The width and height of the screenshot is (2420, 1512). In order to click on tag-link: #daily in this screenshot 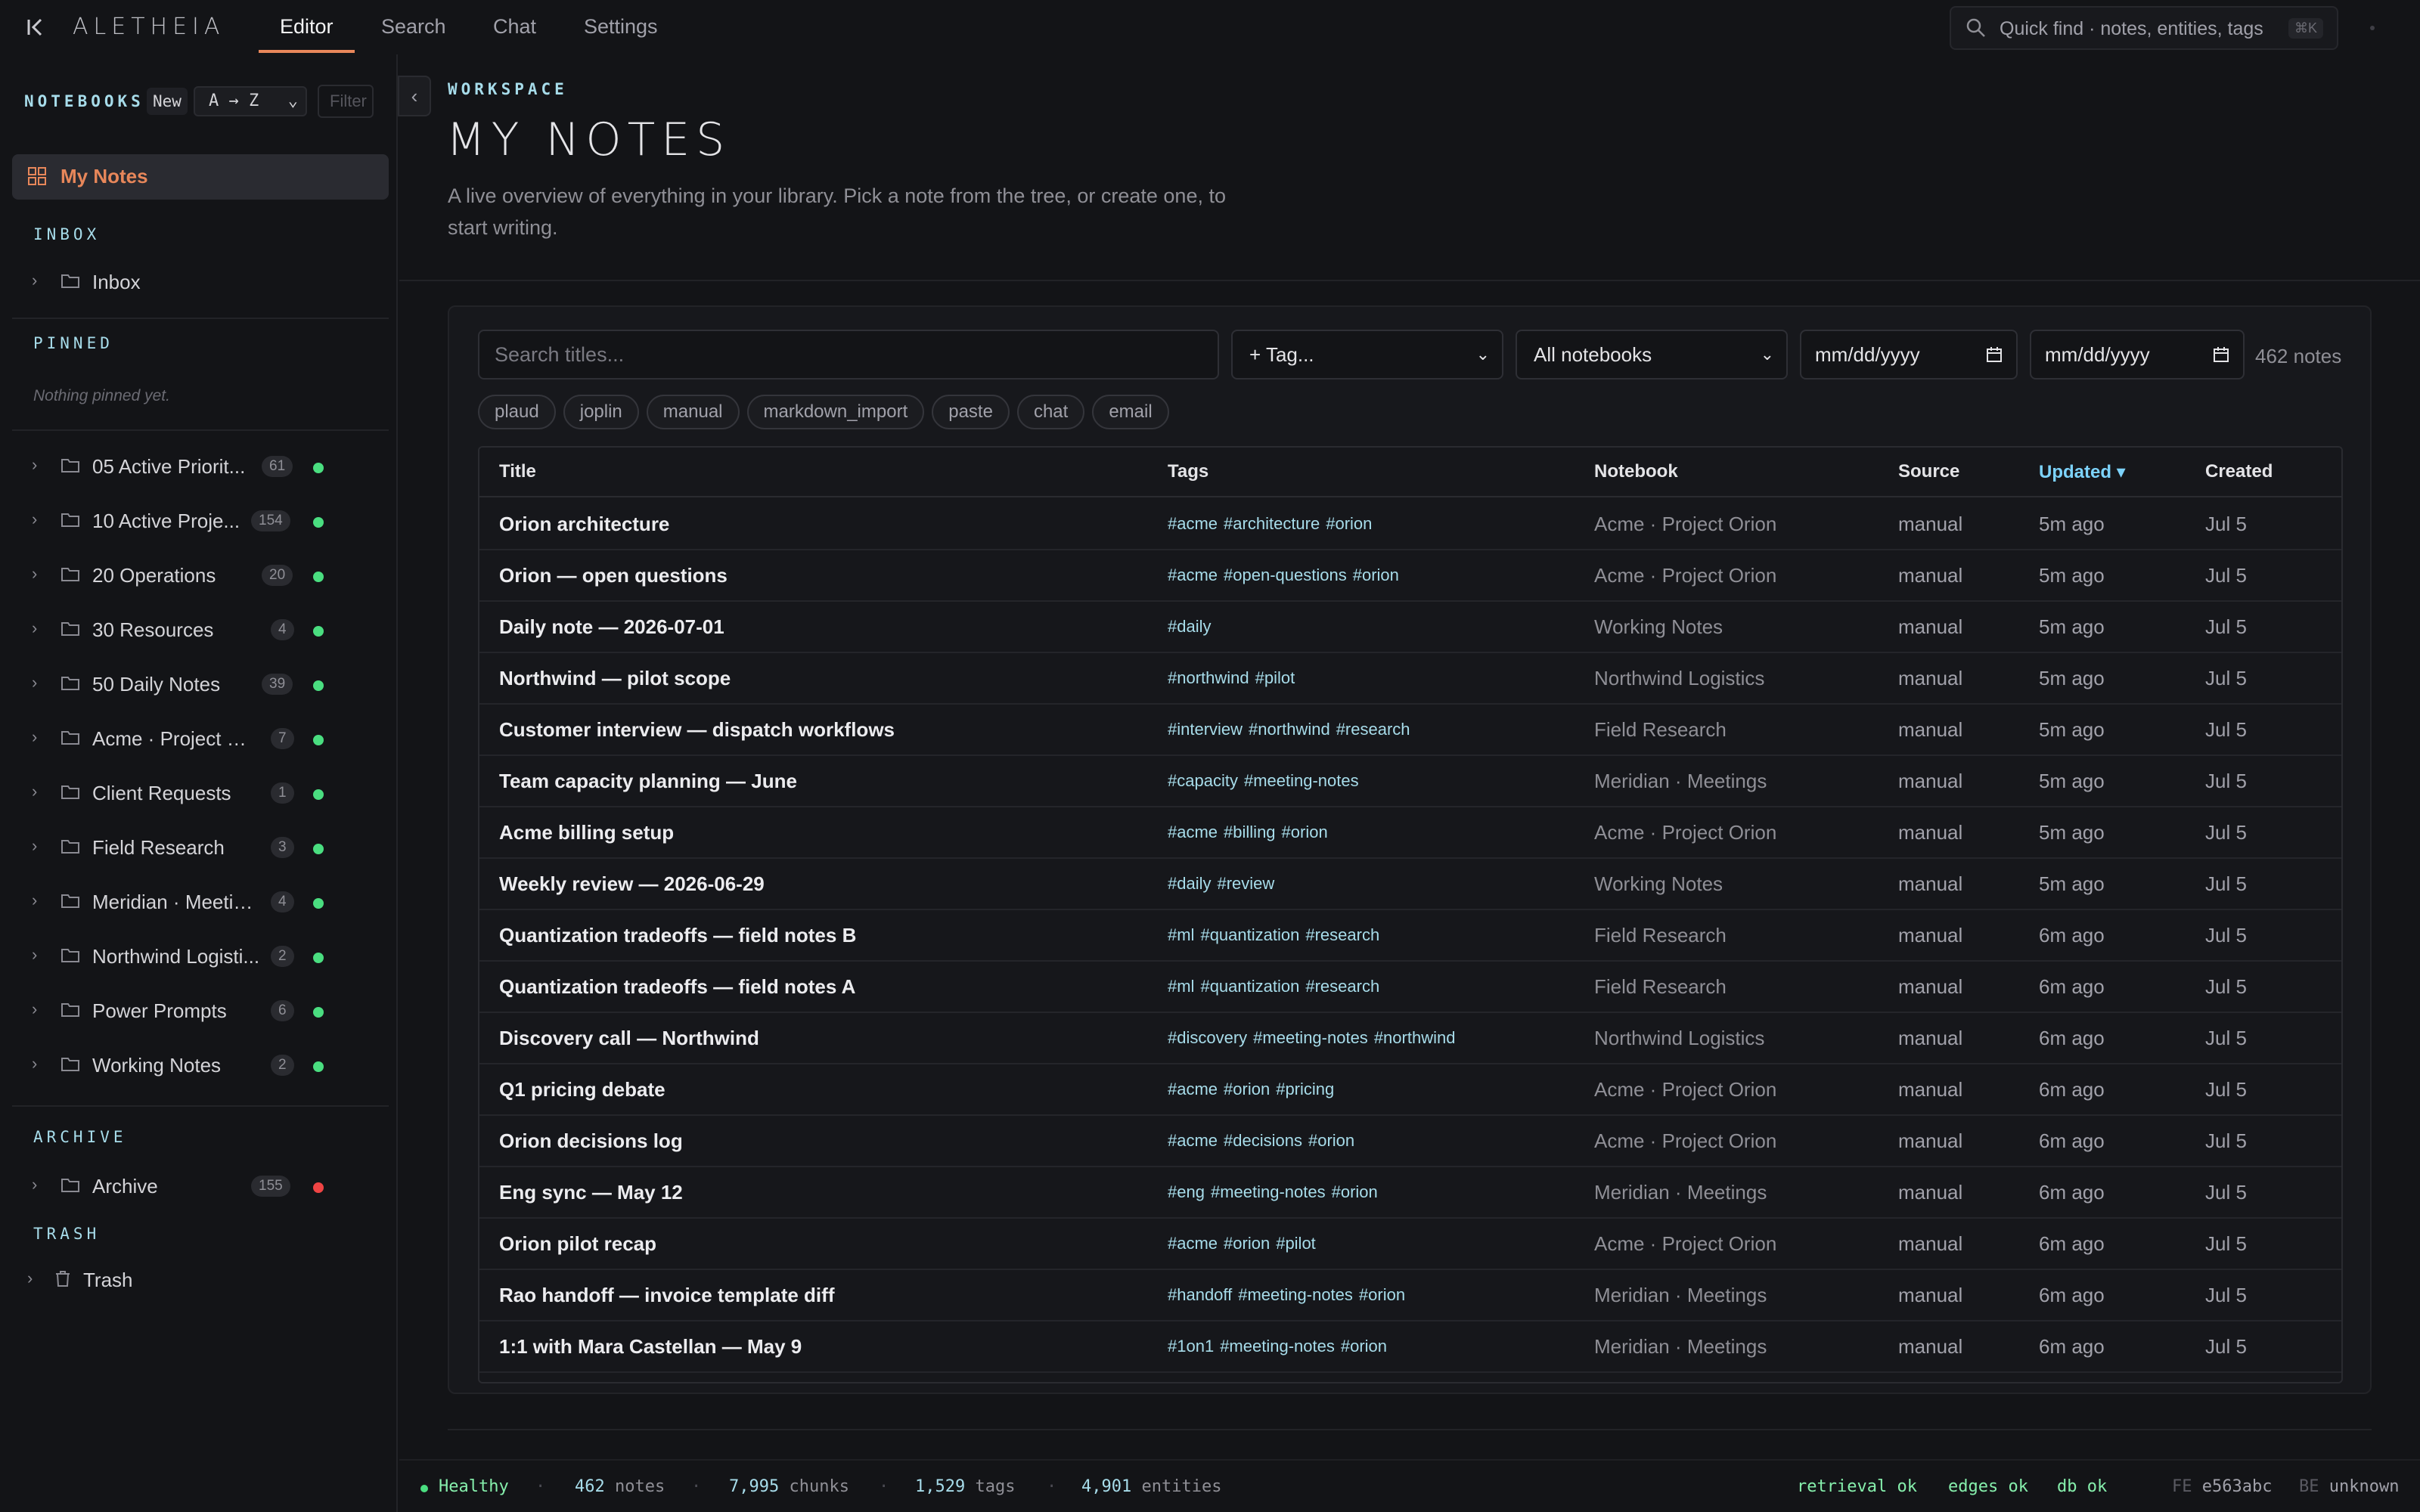, I will do `click(1189, 626)`.